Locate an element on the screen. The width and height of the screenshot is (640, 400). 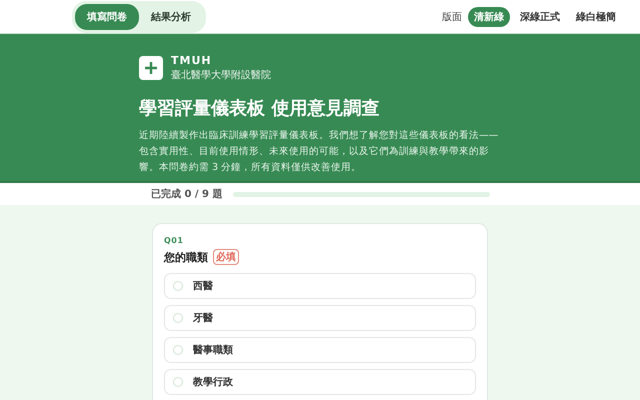
brand-subtitle: 臺北醫學大學附設醫院 is located at coordinates (221, 75).